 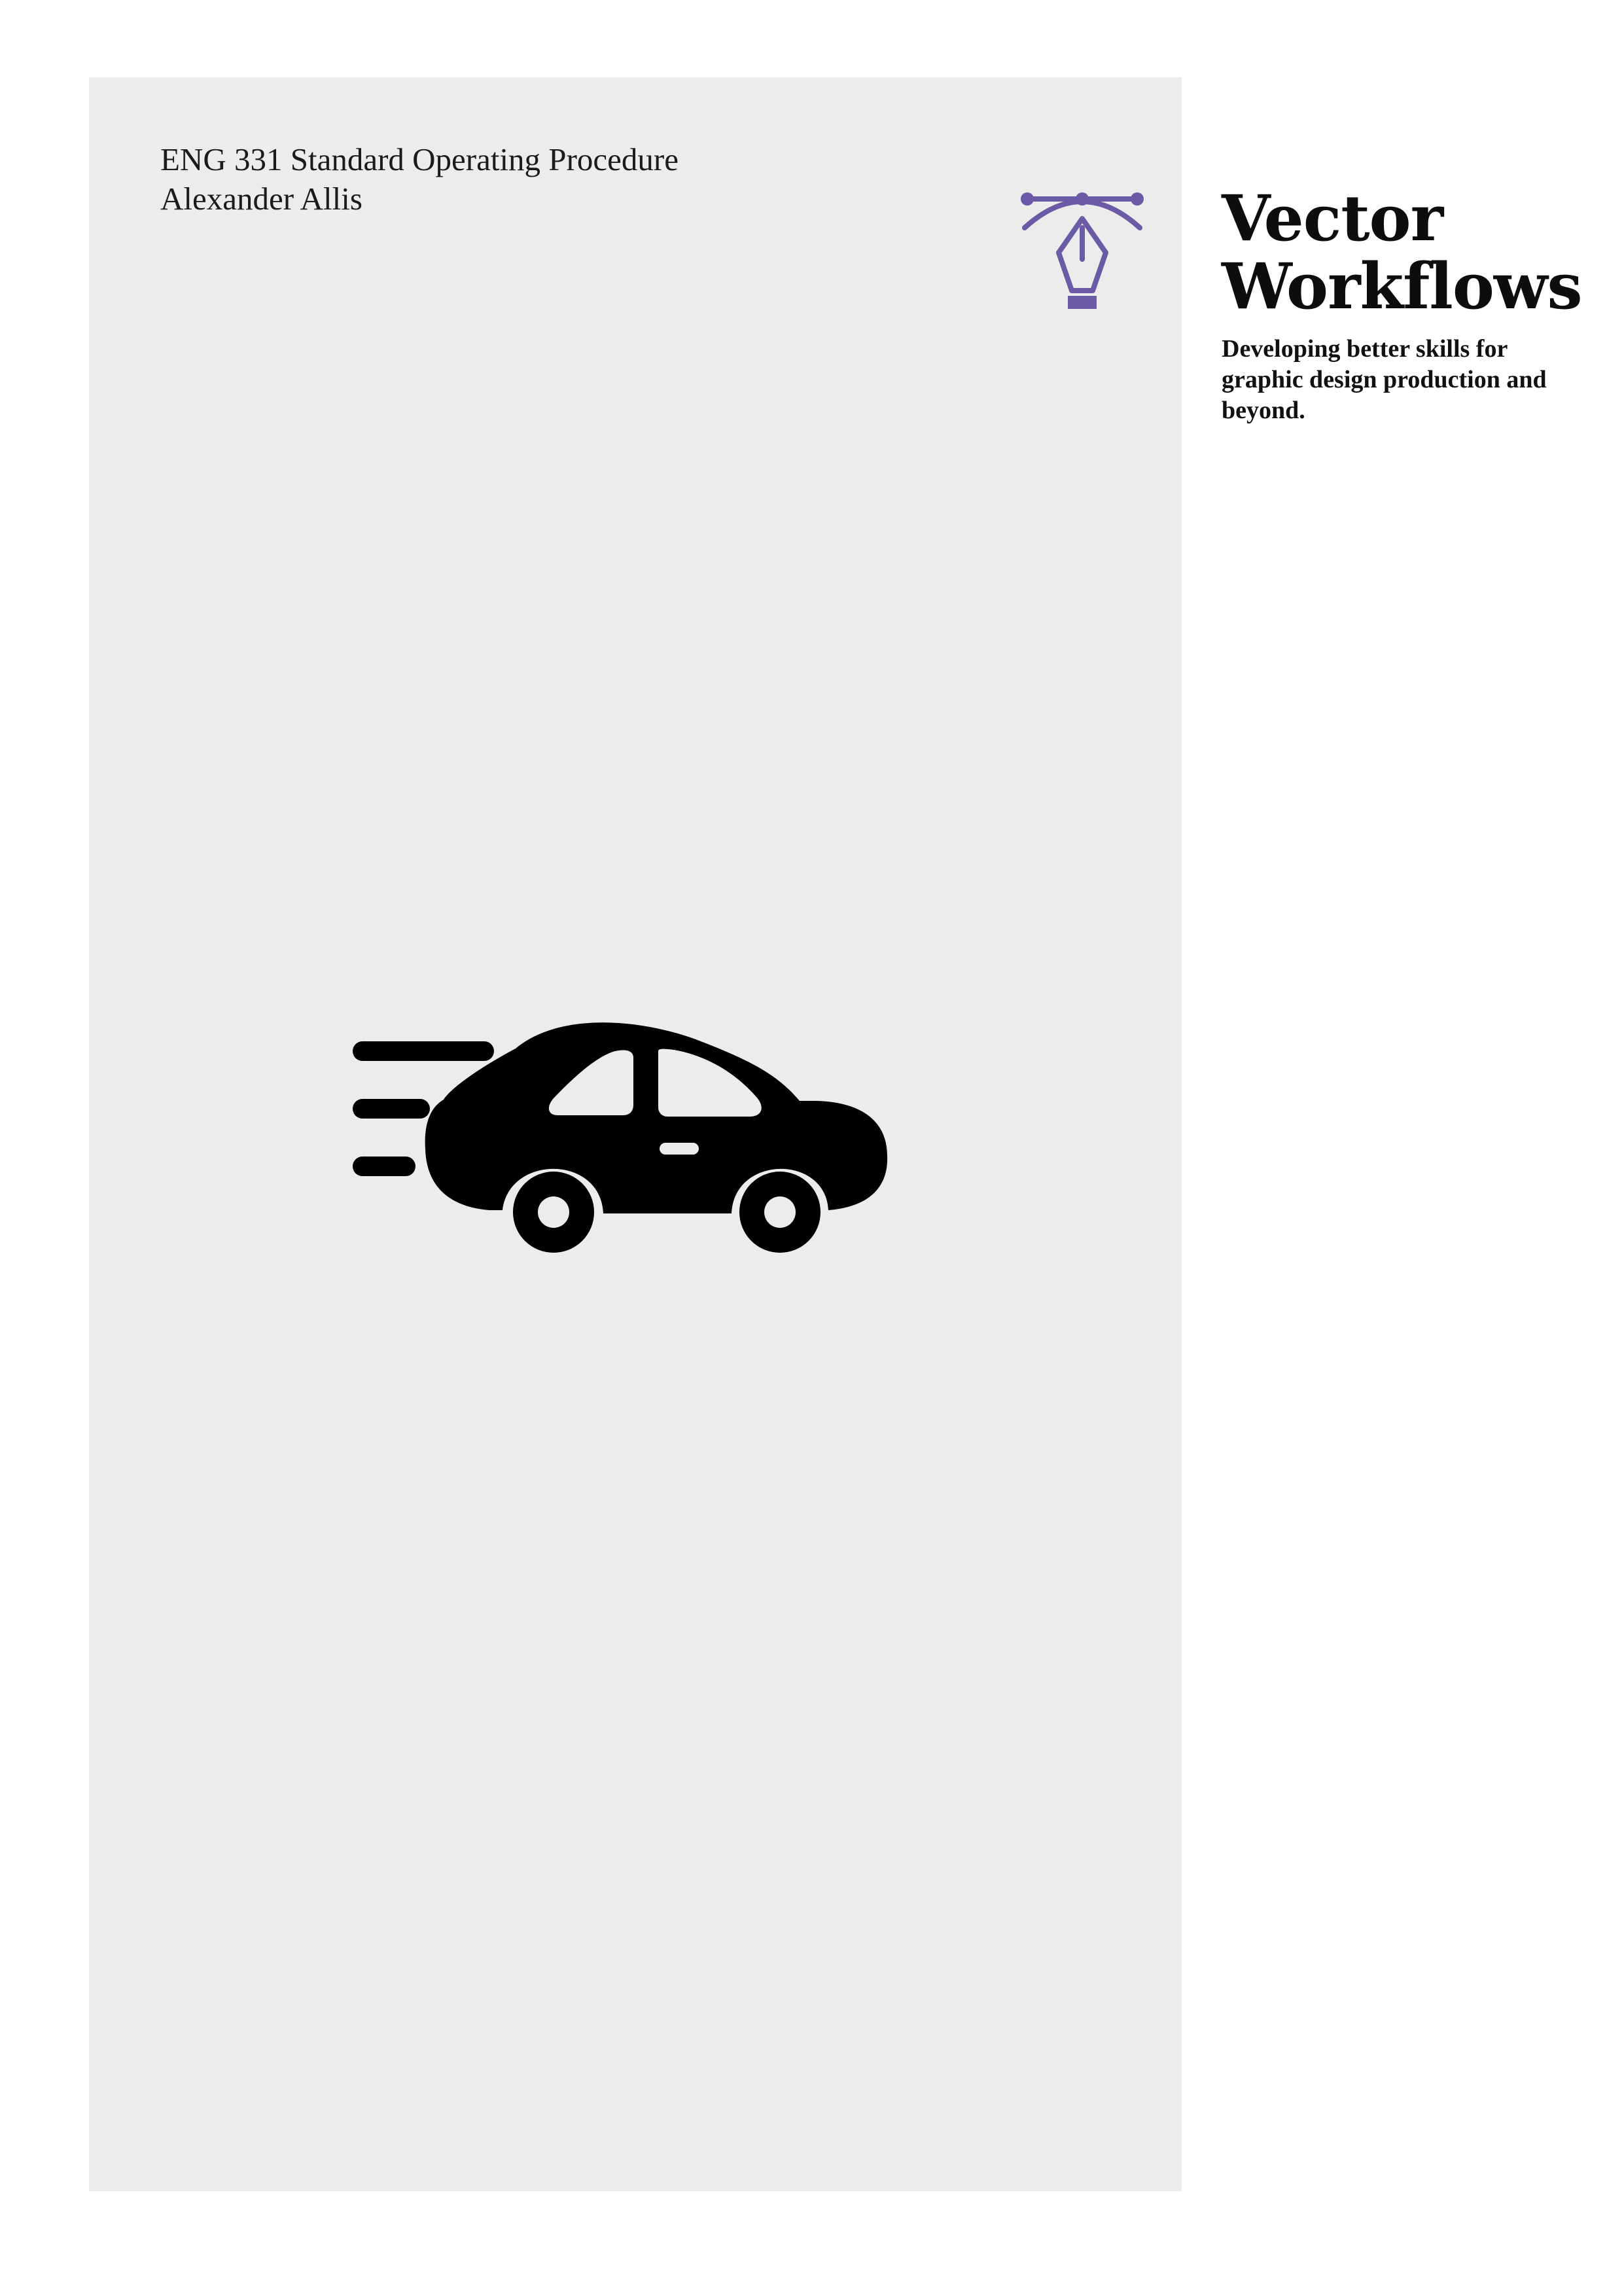 I want to click on brand-title-line-1: Vector, so click(x=1332, y=218).